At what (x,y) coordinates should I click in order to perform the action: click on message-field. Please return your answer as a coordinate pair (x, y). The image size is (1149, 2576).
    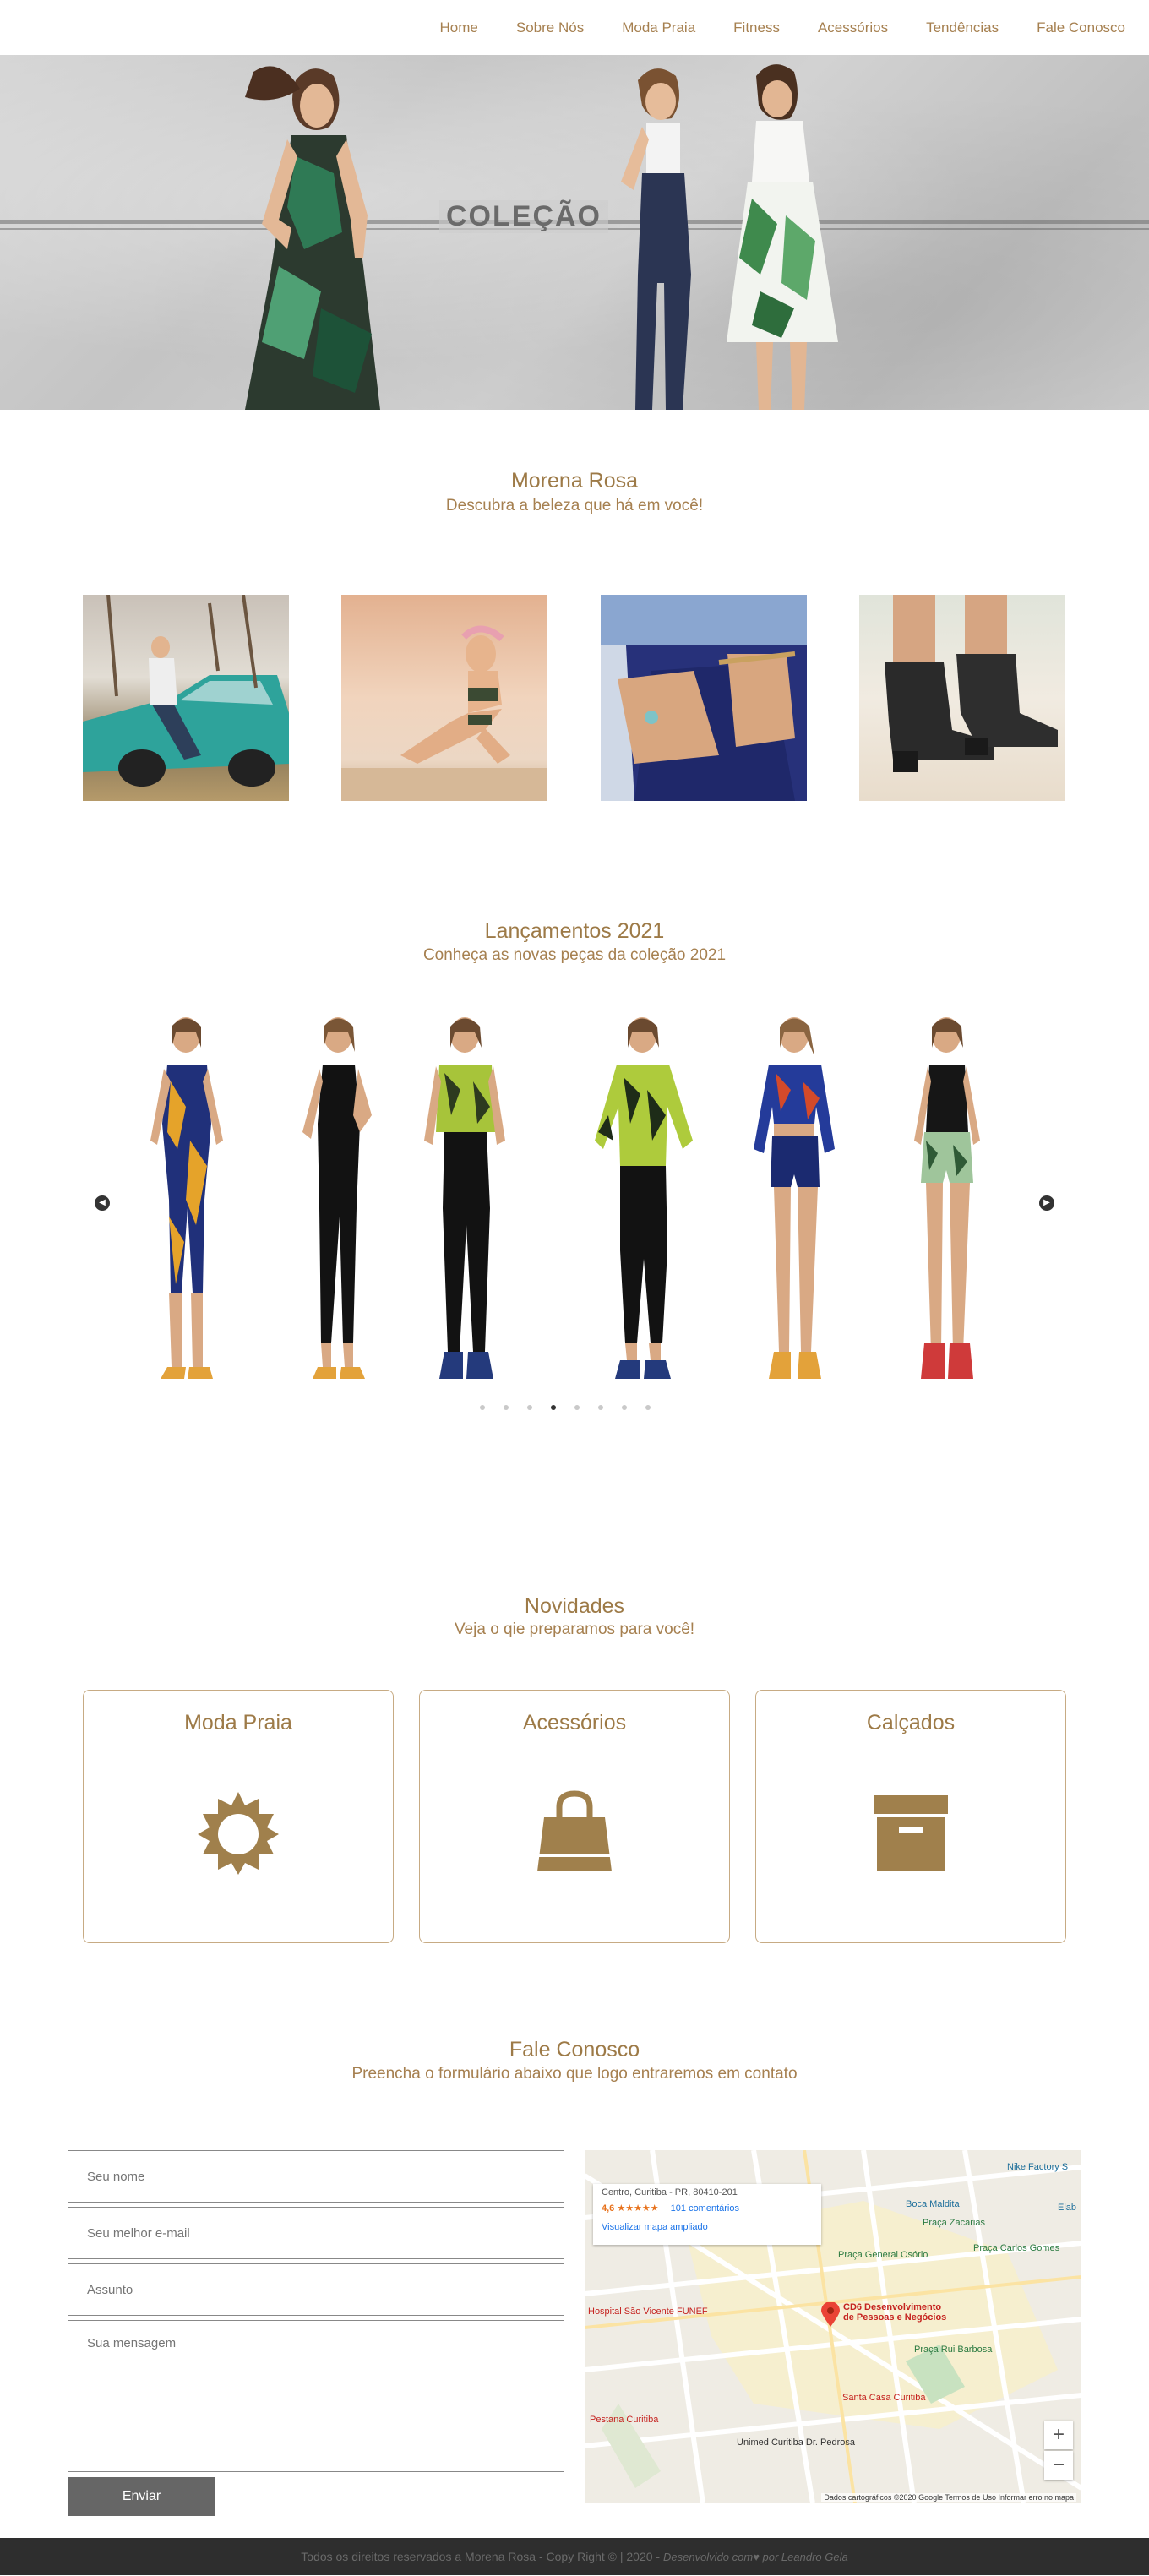
    Looking at the image, I should click on (316, 2396).